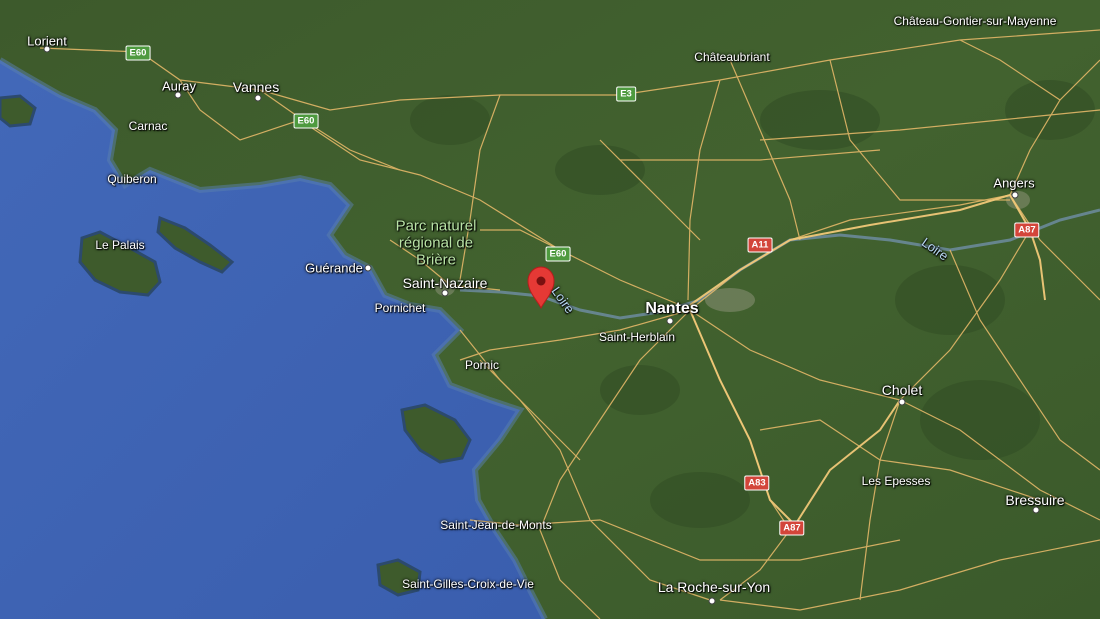 This screenshot has height=619, width=1100. What do you see at coordinates (179, 86) in the screenshot?
I see `place-label-auray: Auray` at bounding box center [179, 86].